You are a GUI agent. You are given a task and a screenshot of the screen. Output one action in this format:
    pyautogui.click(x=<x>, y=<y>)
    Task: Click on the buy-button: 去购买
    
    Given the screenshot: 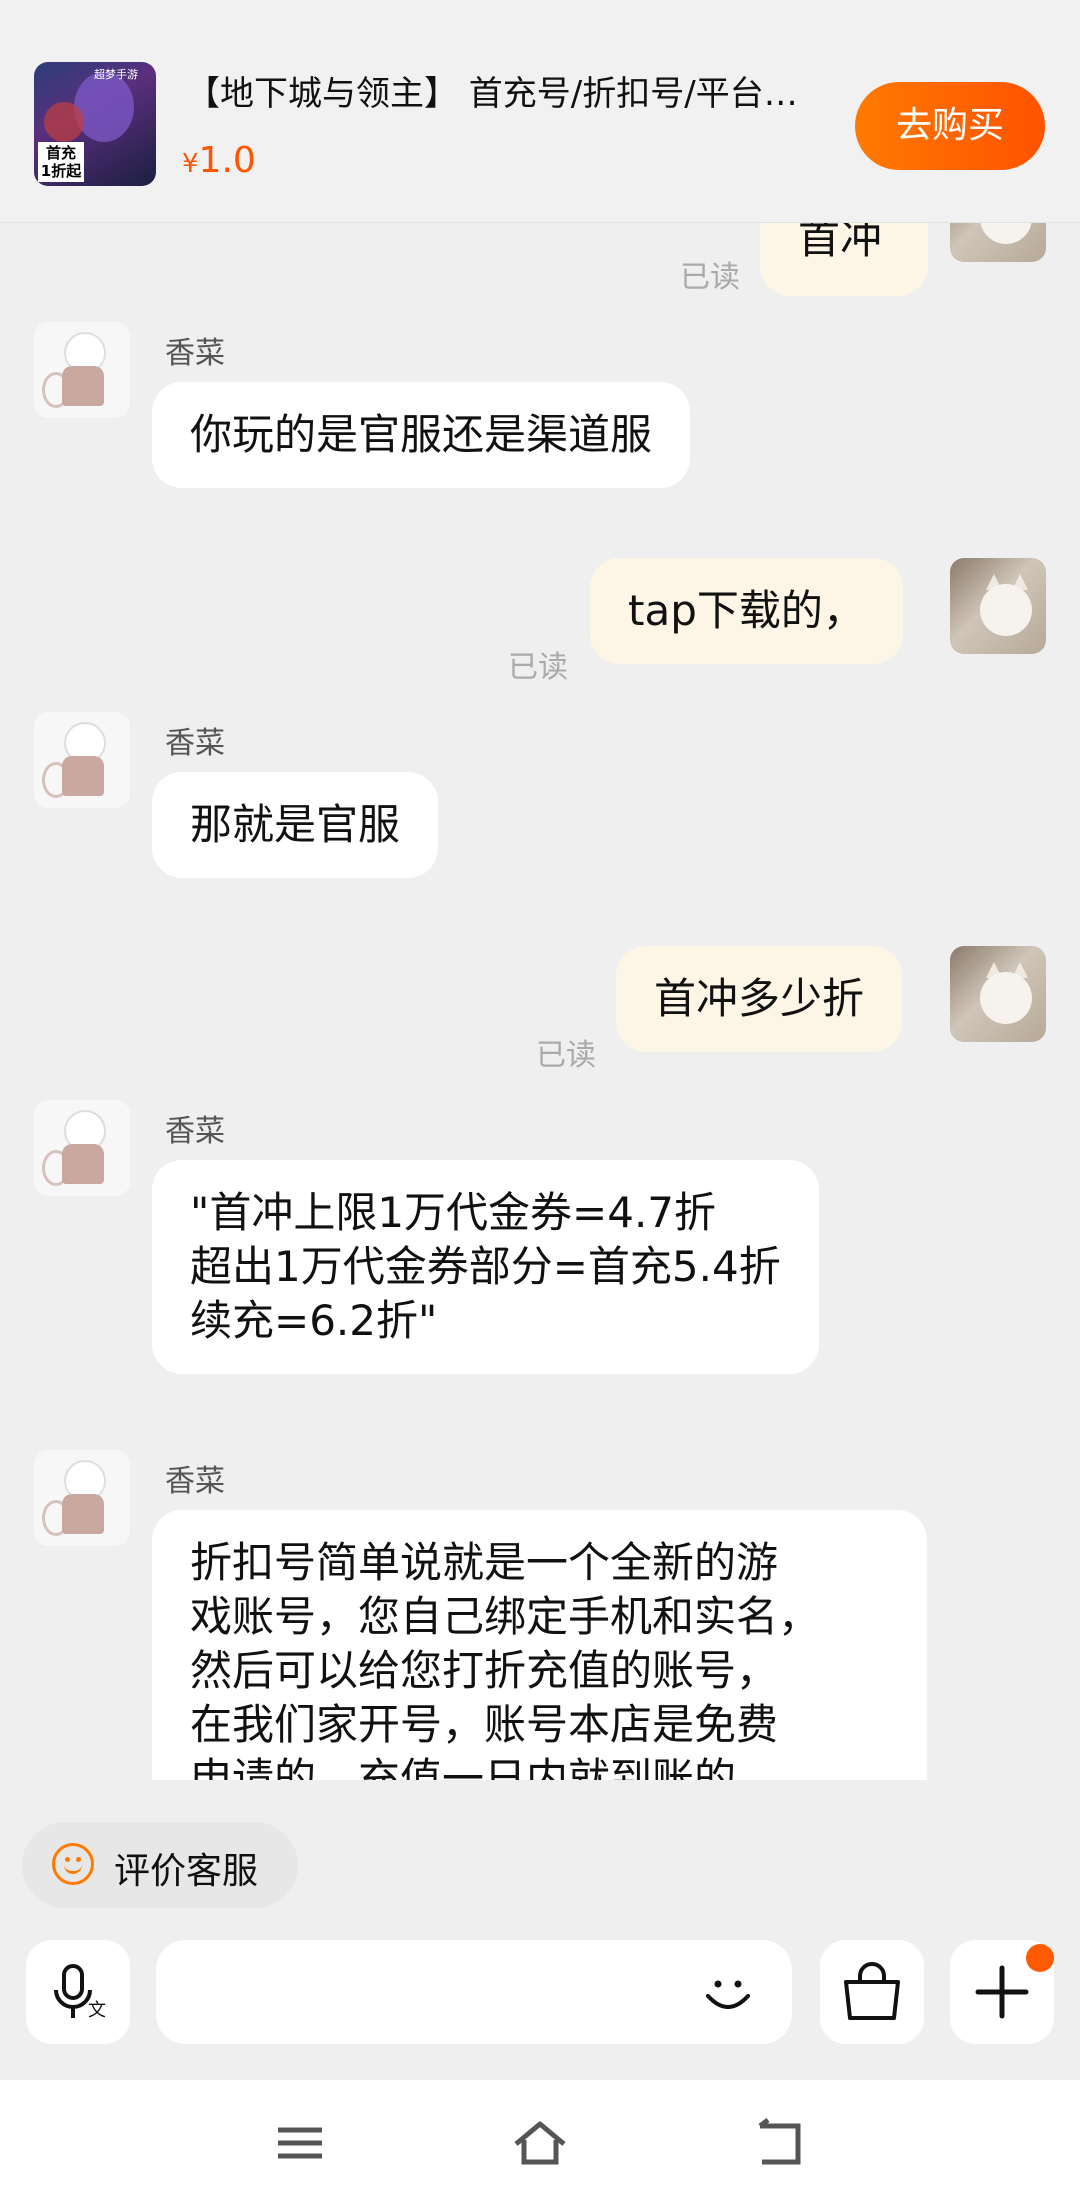 What is the action you would take?
    pyautogui.click(x=950, y=126)
    